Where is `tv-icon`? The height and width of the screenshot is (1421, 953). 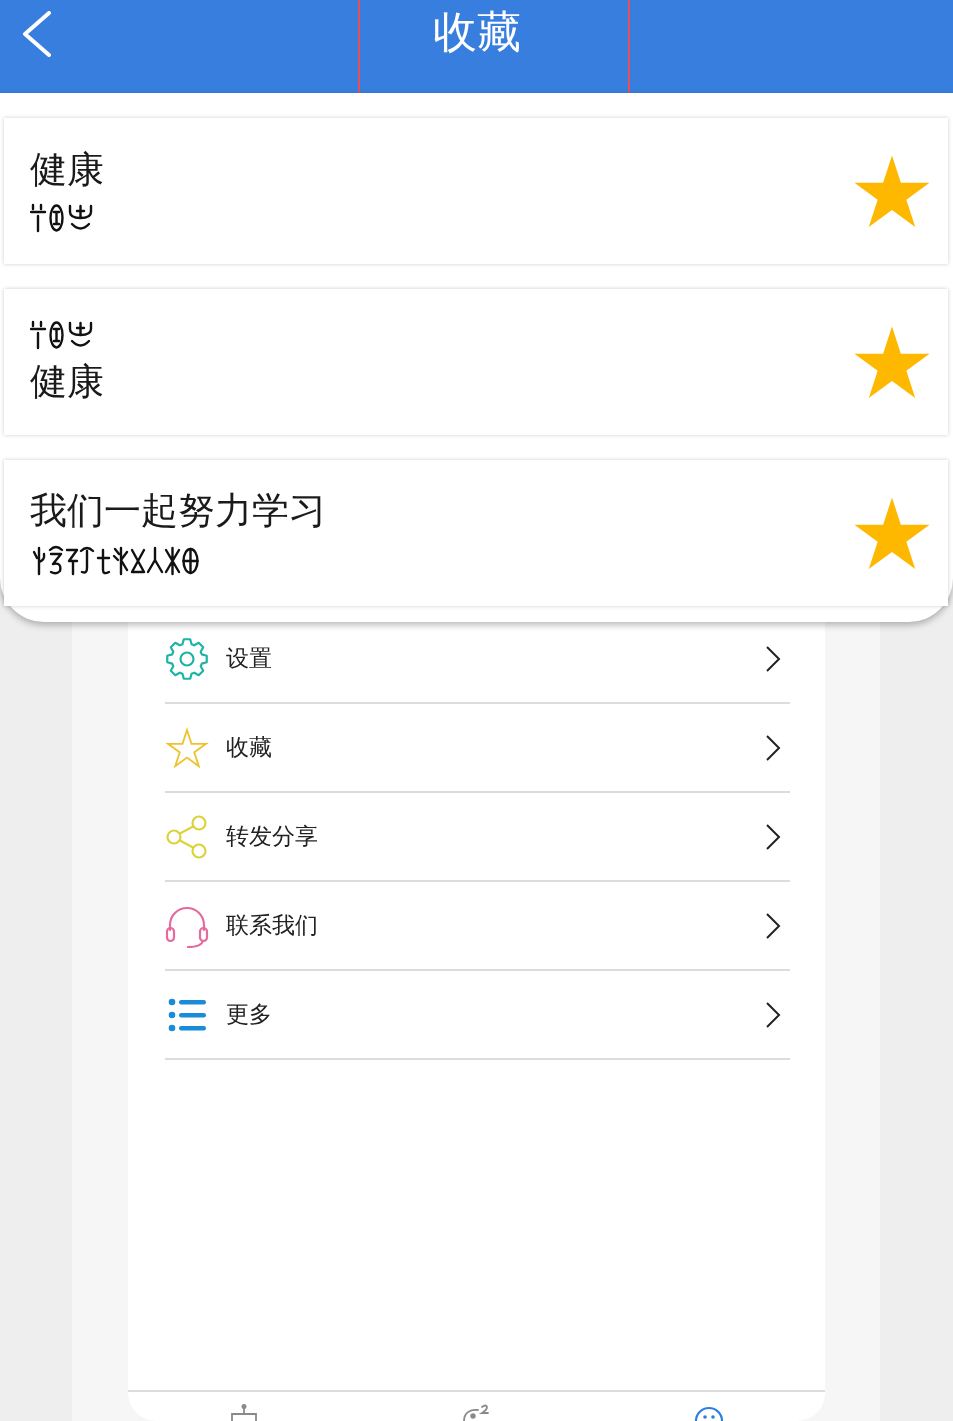
tv-icon is located at coordinates (244, 1412).